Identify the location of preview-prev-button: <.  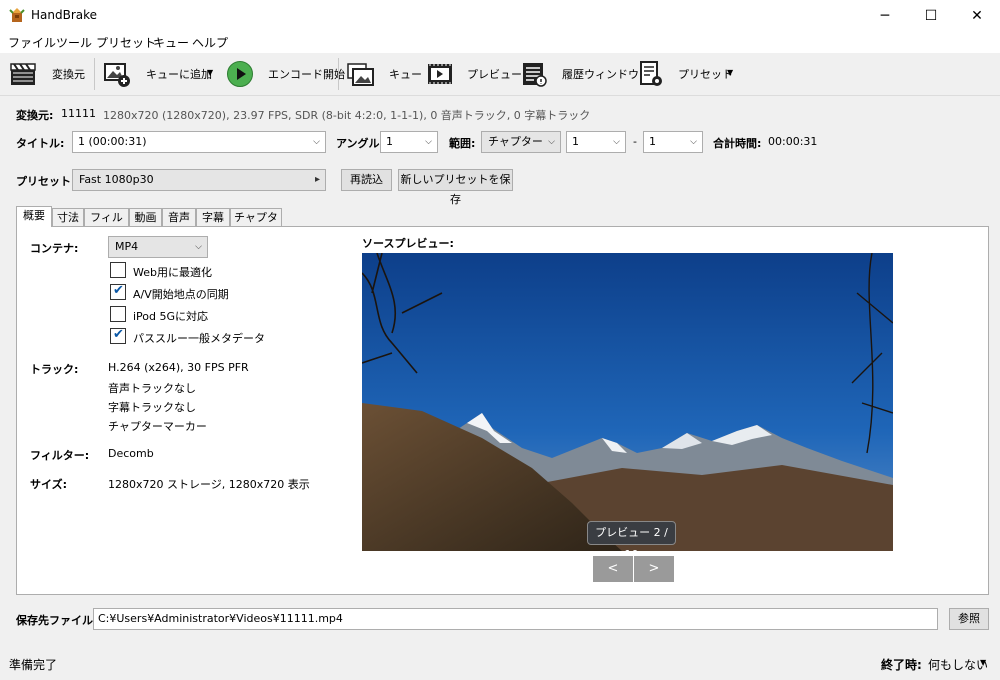
(613, 569).